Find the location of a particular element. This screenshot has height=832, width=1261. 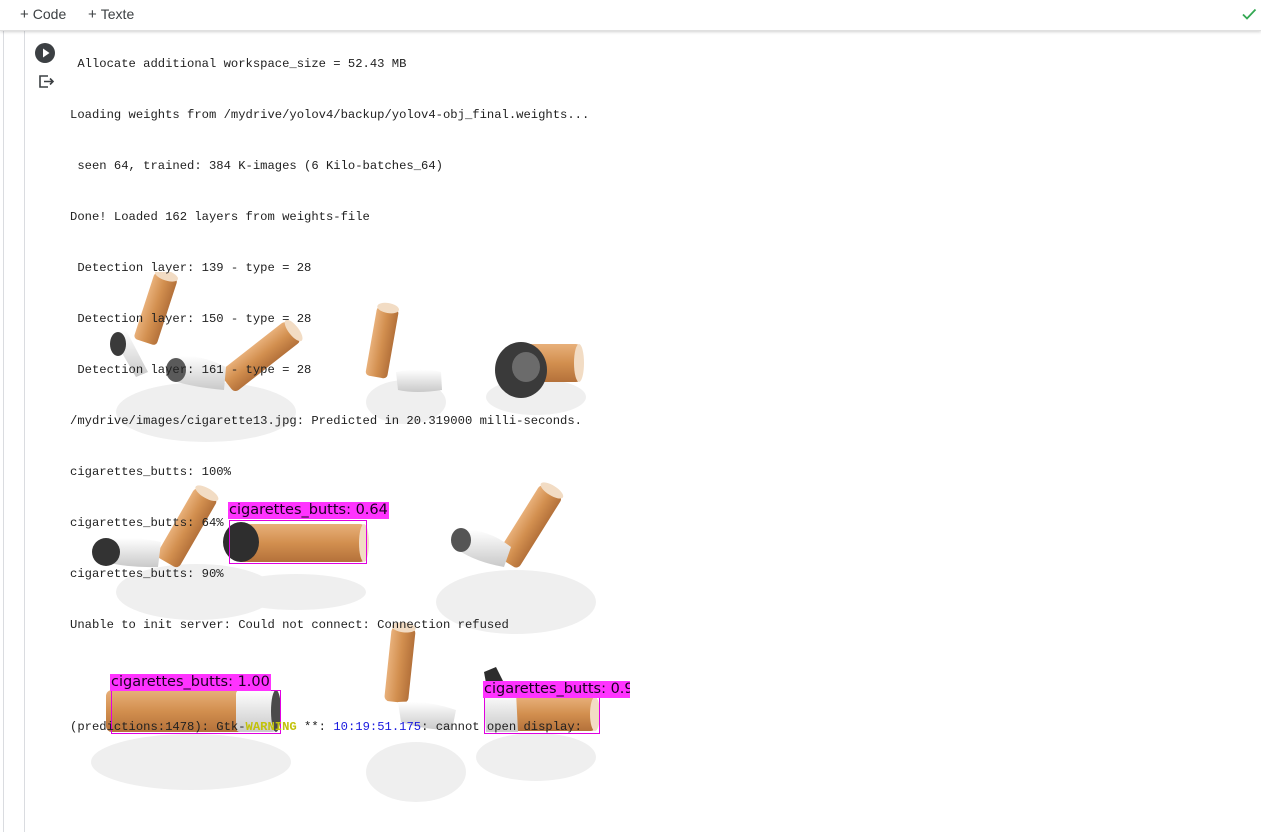

output-line: cigarettes_butts: 100% is located at coordinates (150, 472).